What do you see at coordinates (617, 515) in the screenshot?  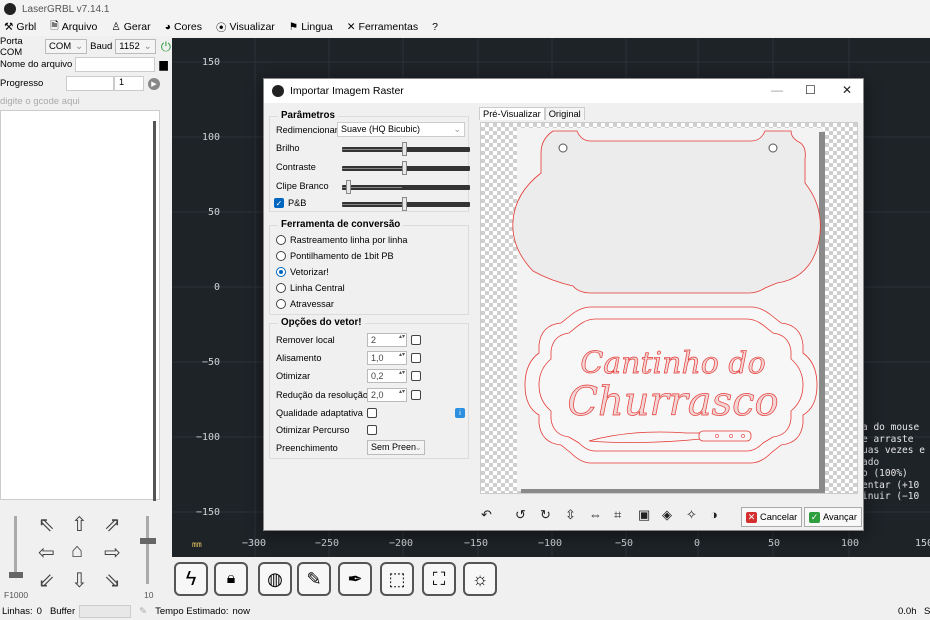 I see `crop-icon: ⌗` at bounding box center [617, 515].